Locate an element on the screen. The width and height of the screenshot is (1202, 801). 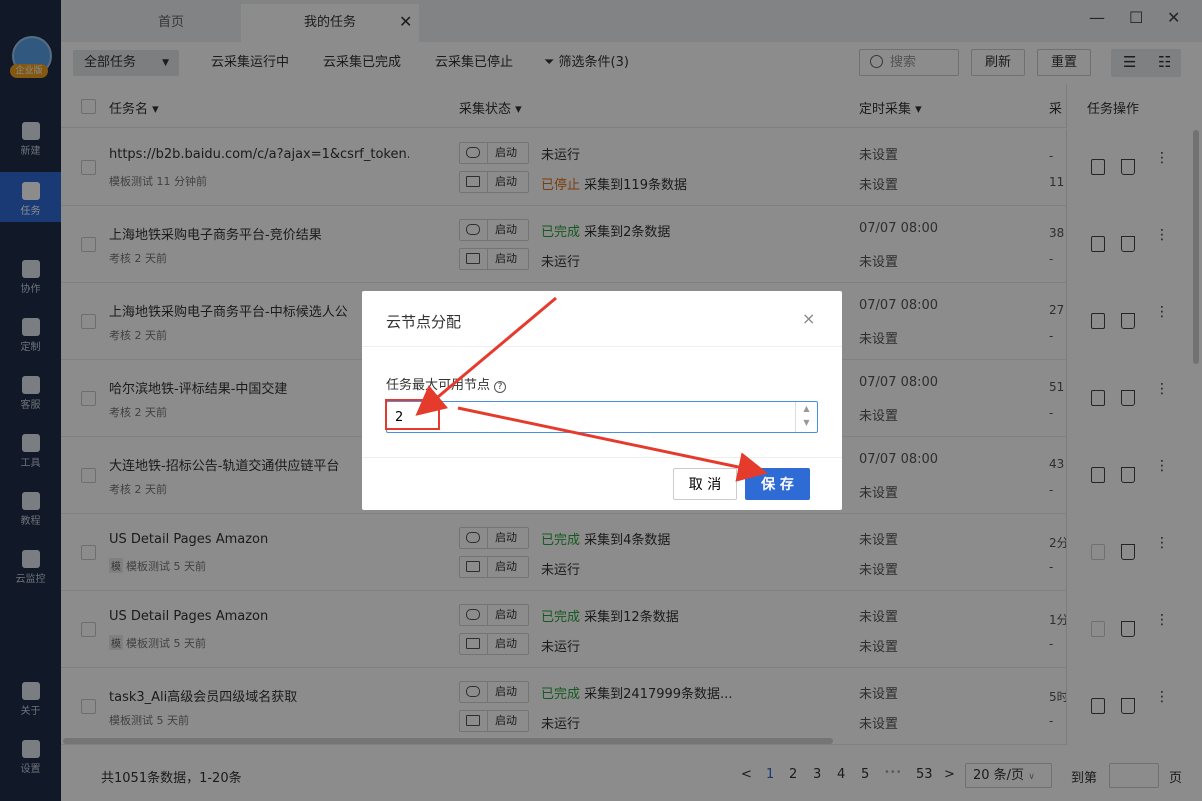
save-button: 保 存 is located at coordinates (777, 484).